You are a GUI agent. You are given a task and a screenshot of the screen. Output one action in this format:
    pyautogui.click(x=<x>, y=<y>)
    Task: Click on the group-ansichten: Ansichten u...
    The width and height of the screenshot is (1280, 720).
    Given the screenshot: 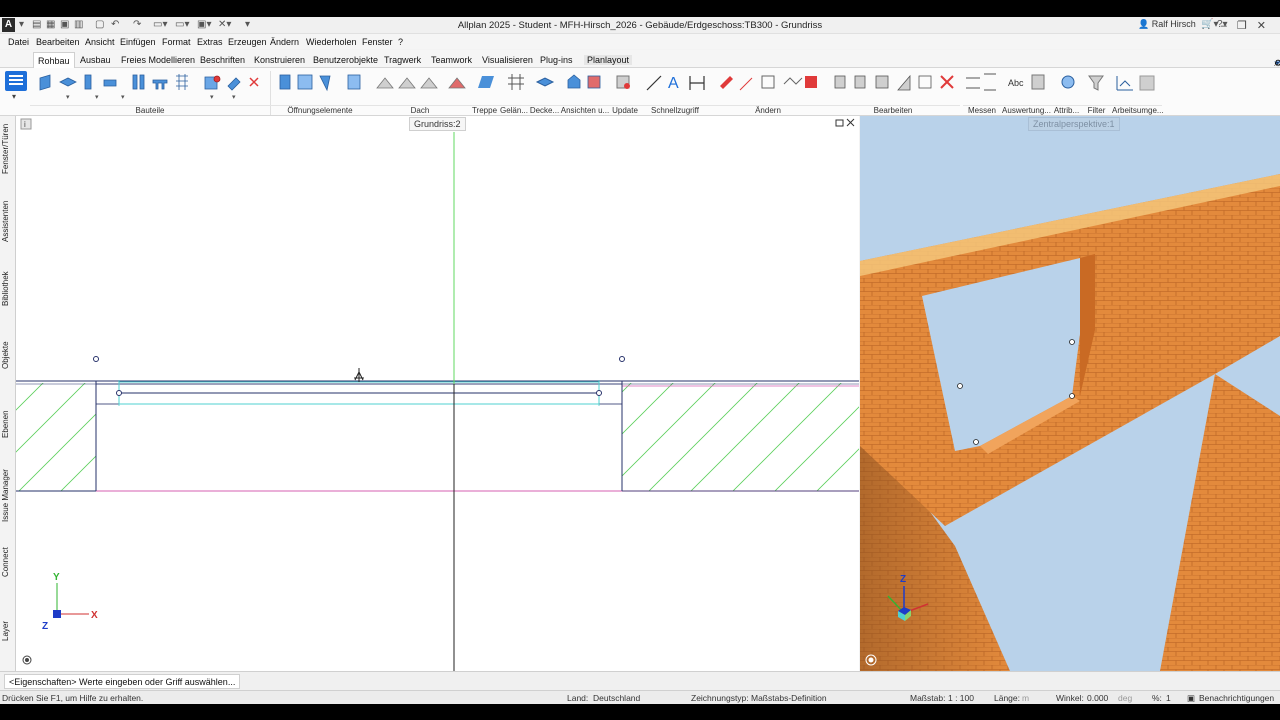 What is the action you would take?
    pyautogui.click(x=585, y=110)
    